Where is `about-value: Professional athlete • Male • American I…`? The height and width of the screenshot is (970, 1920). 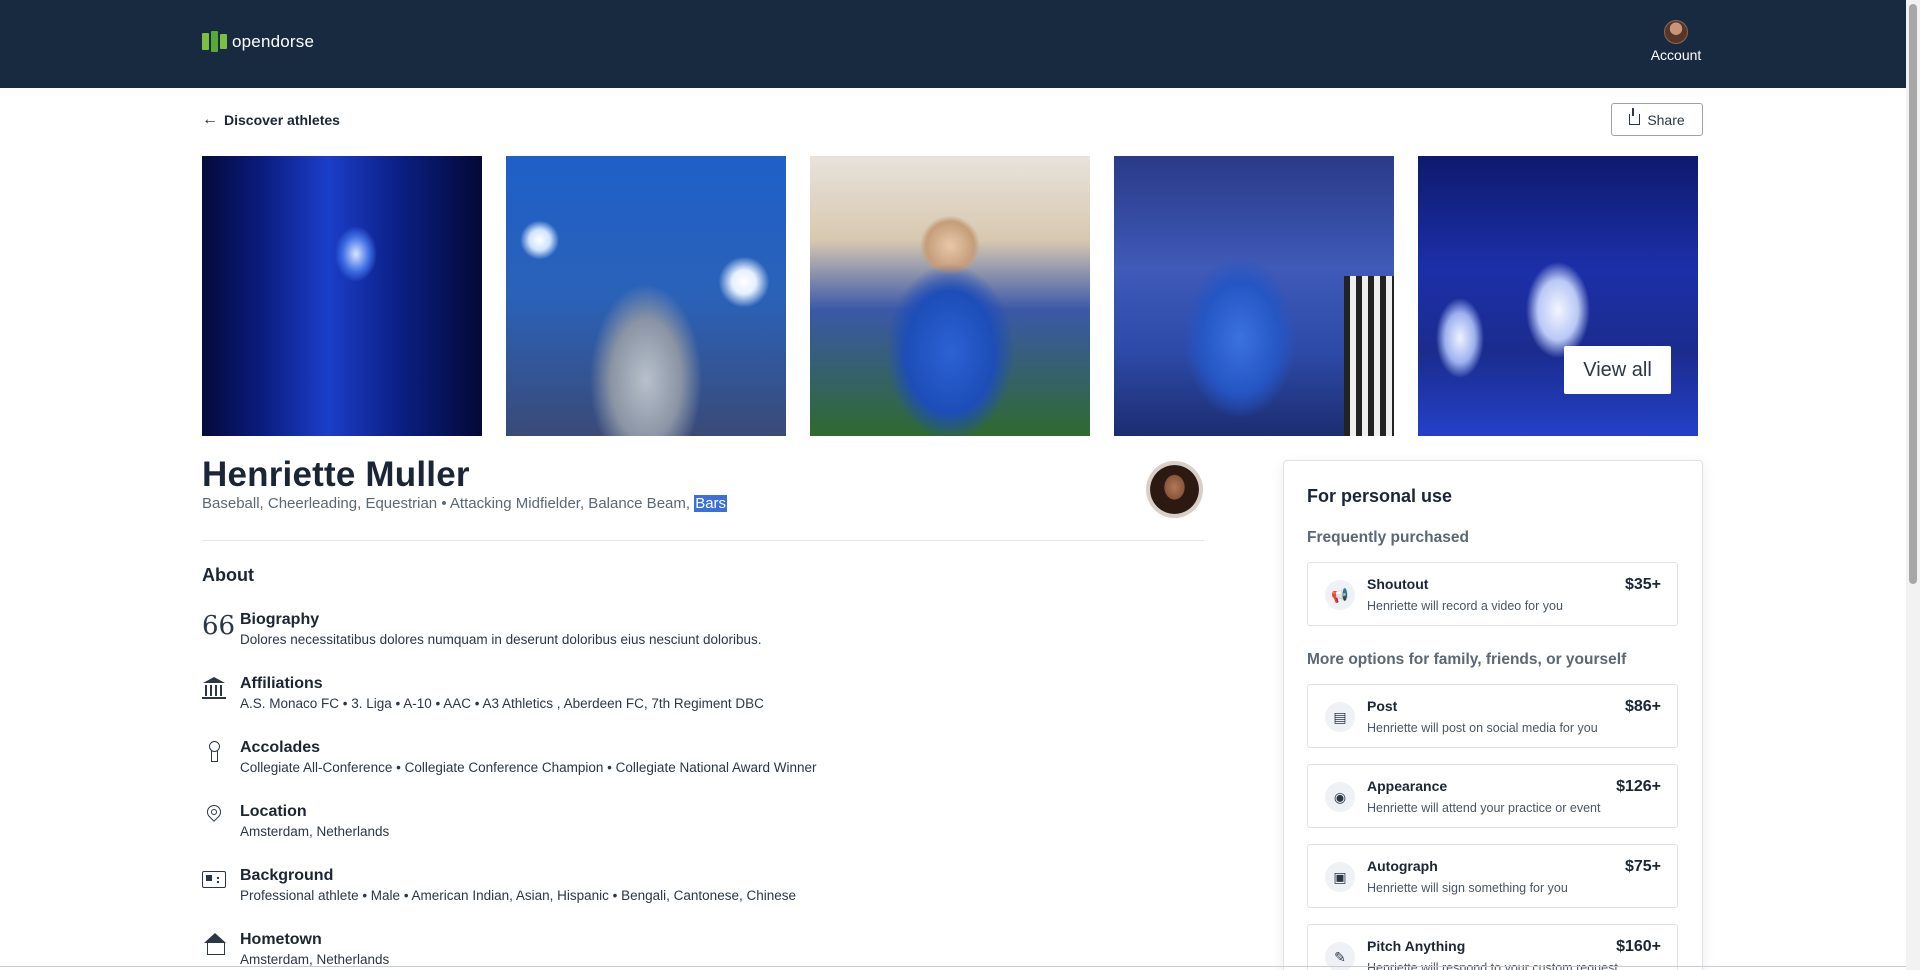
about-value: Professional athlete • Male • American I… is located at coordinates (518, 895).